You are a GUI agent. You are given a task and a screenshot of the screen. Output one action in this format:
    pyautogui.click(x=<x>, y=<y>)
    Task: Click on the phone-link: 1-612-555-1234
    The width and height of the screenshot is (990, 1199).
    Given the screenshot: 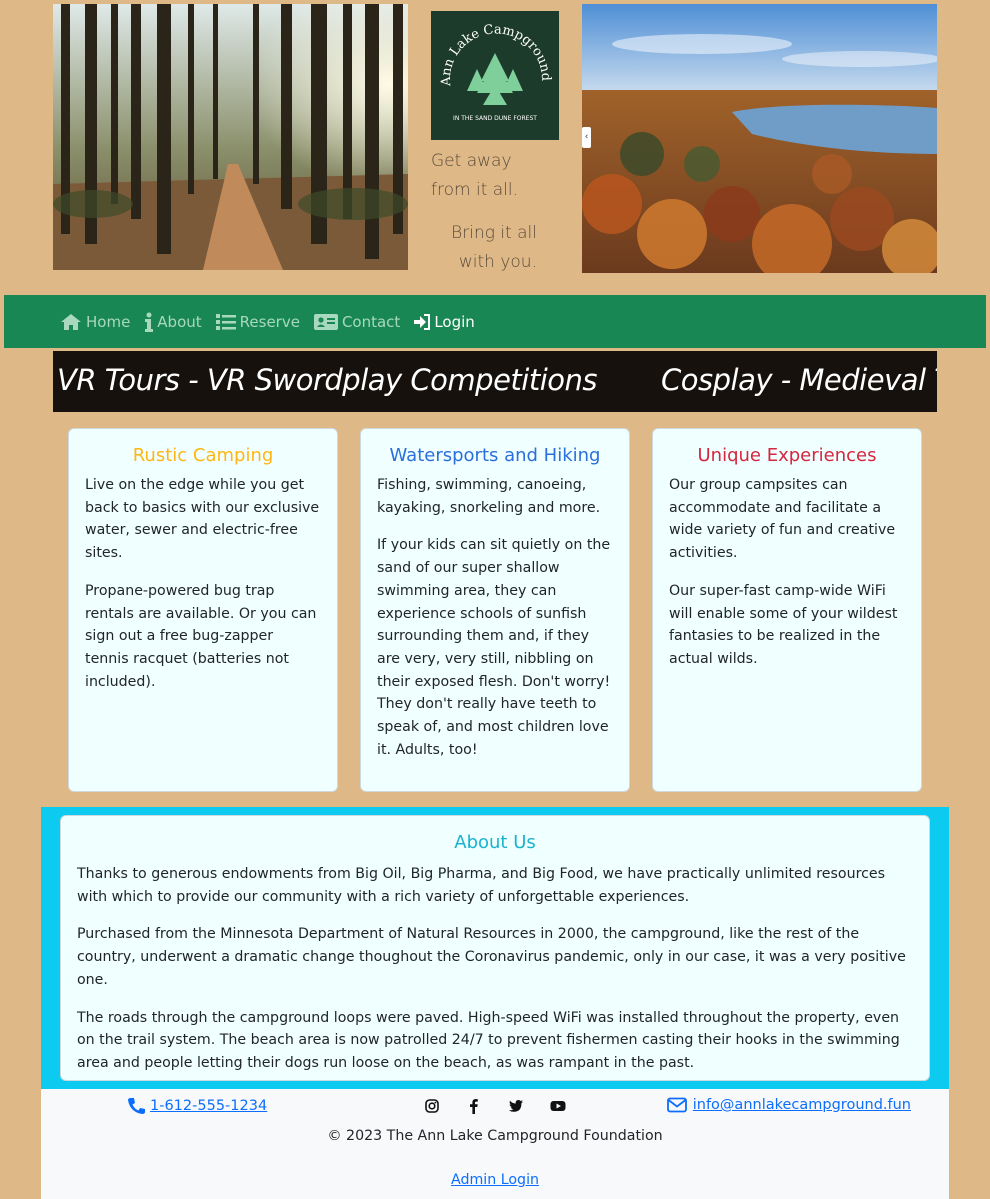 What is the action you would take?
    pyautogui.click(x=197, y=1106)
    